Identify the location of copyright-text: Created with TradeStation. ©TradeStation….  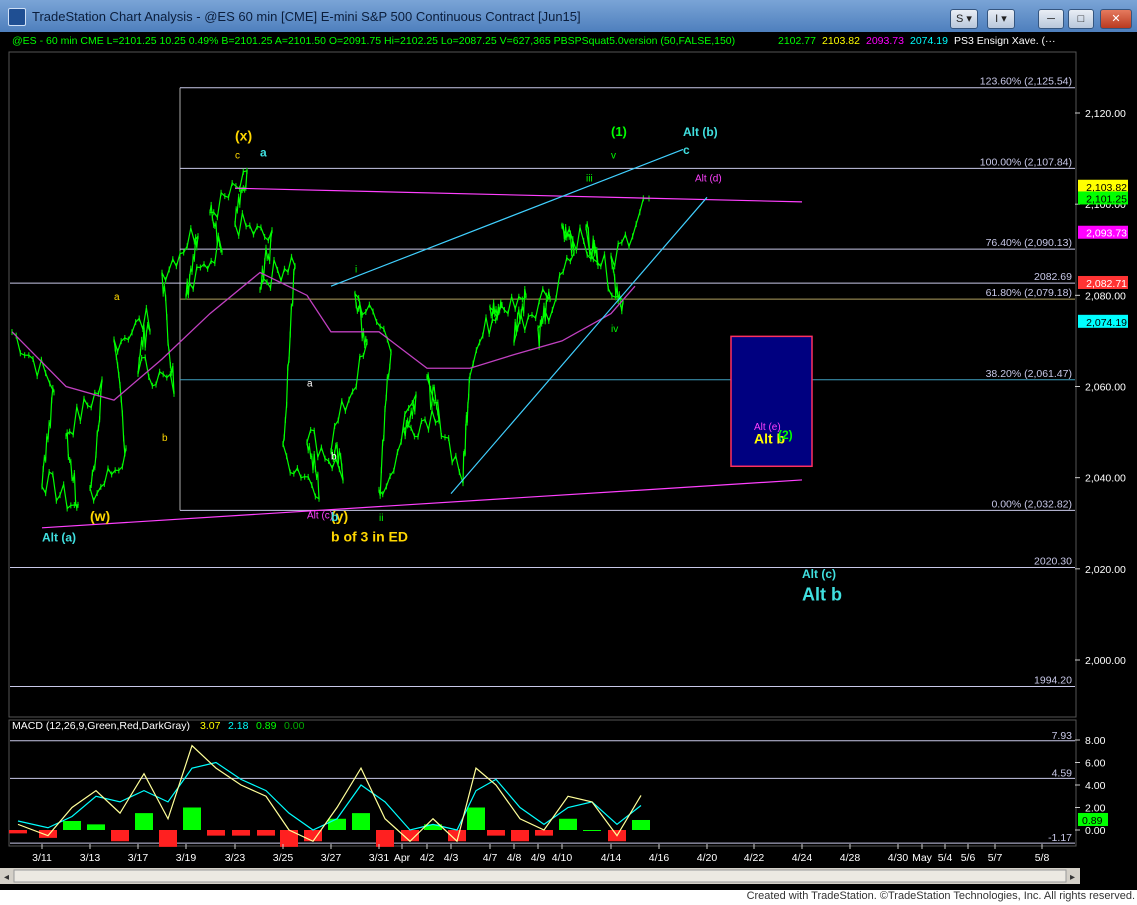
(940, 896).